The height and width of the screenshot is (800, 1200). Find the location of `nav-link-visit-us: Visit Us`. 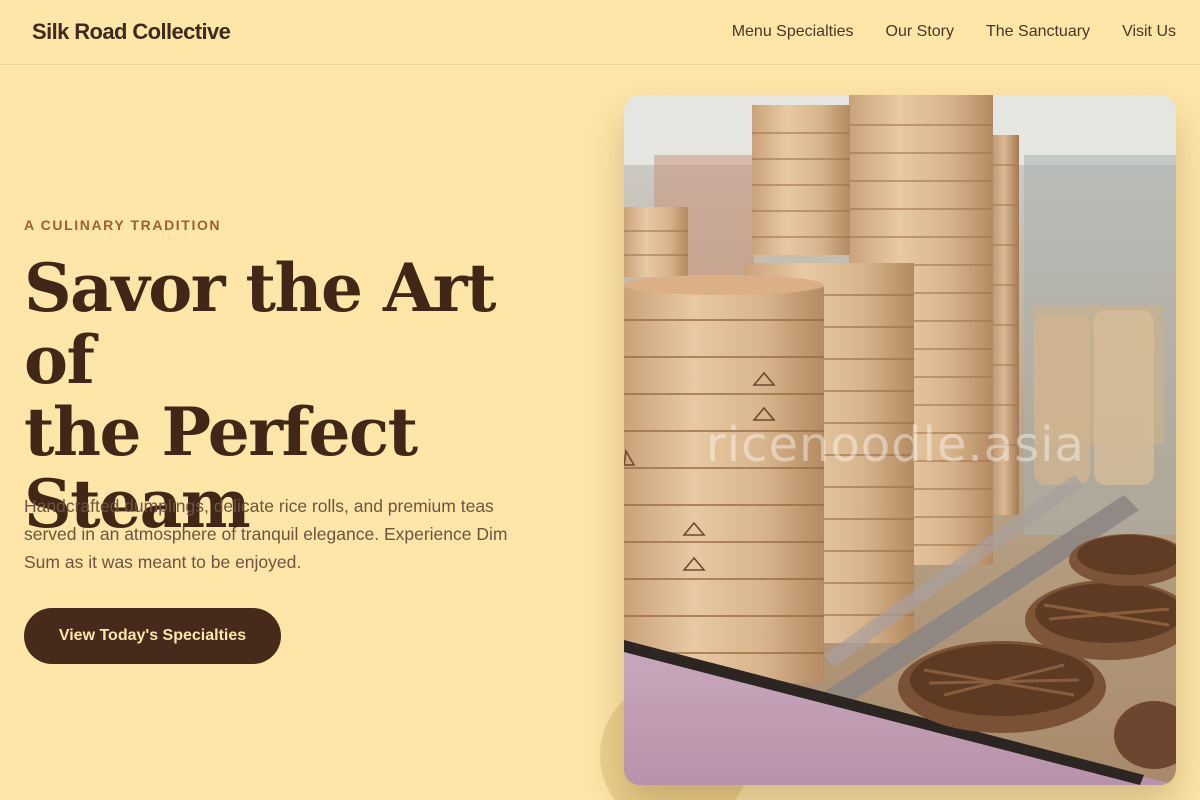

nav-link-visit-us: Visit Us is located at coordinates (1149, 32).